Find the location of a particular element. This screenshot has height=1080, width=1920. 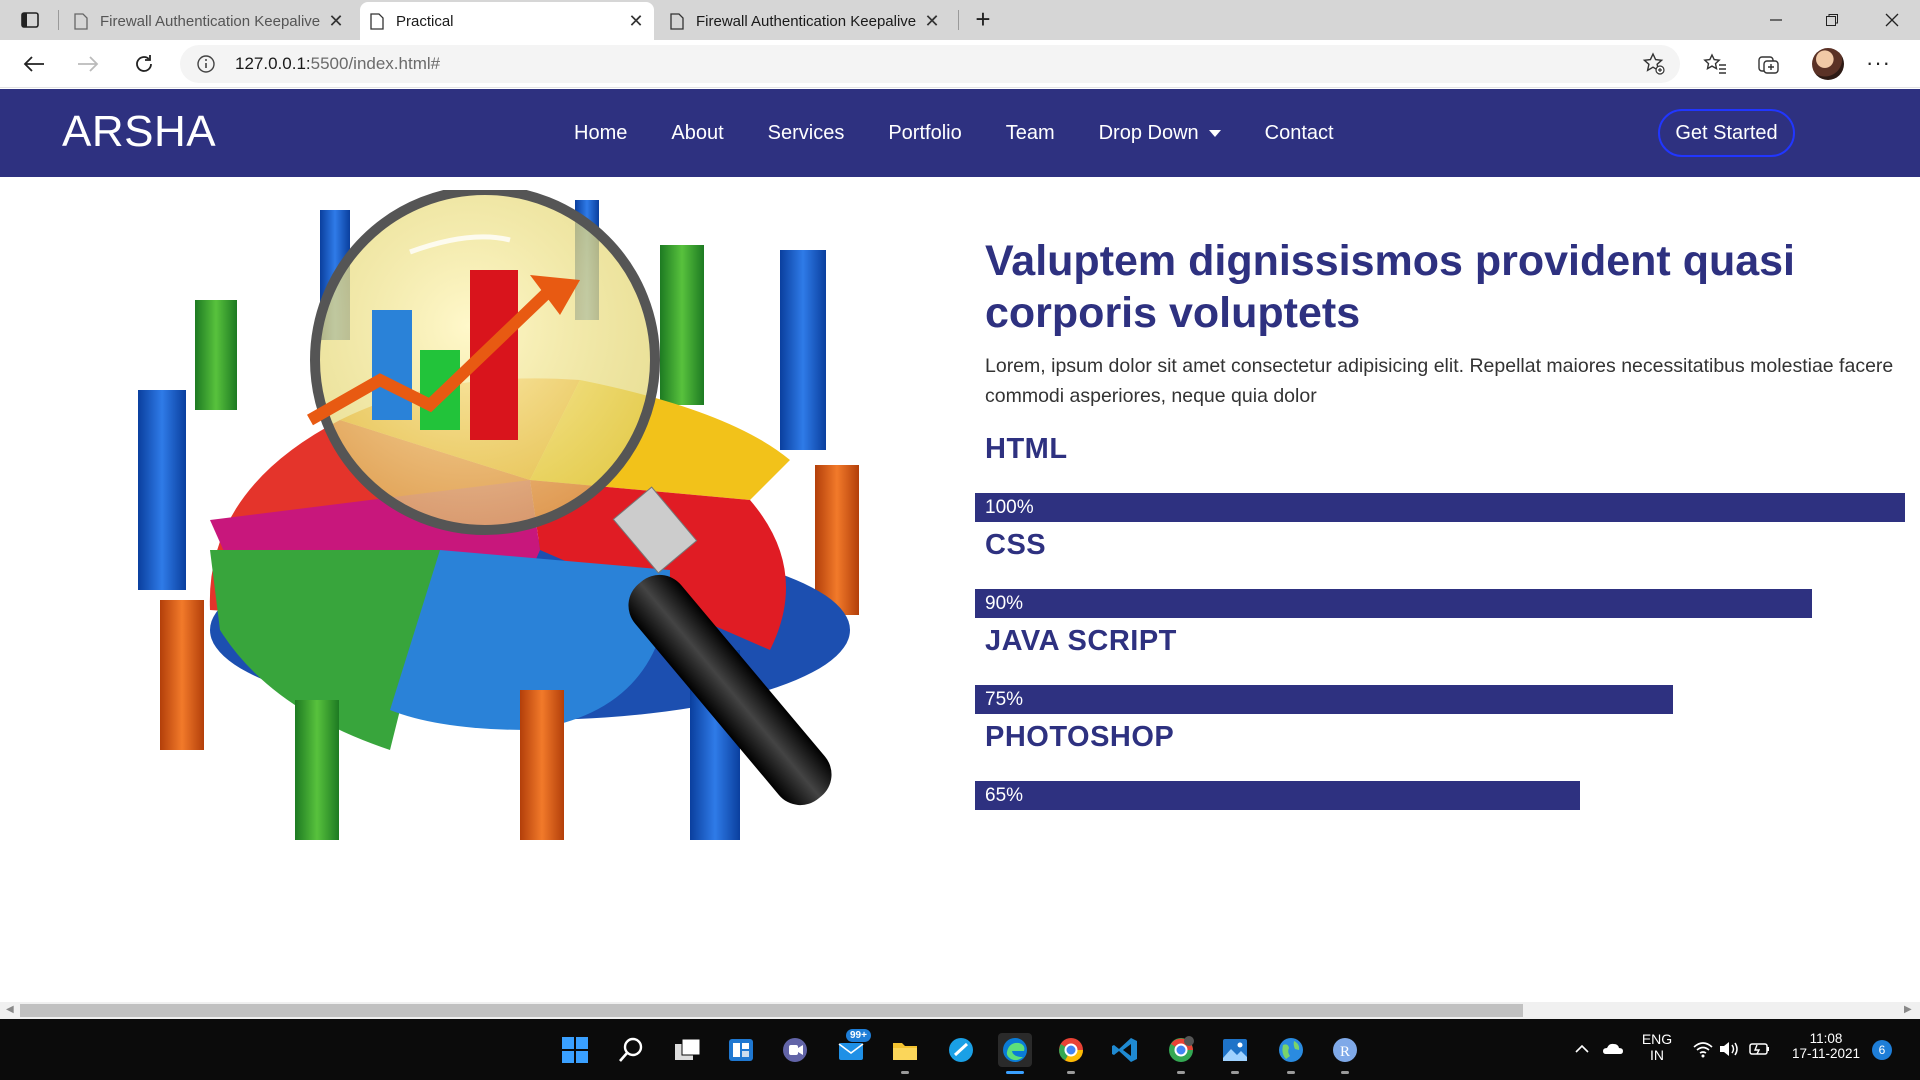

chrome-profile-icon is located at coordinates (1181, 1049).